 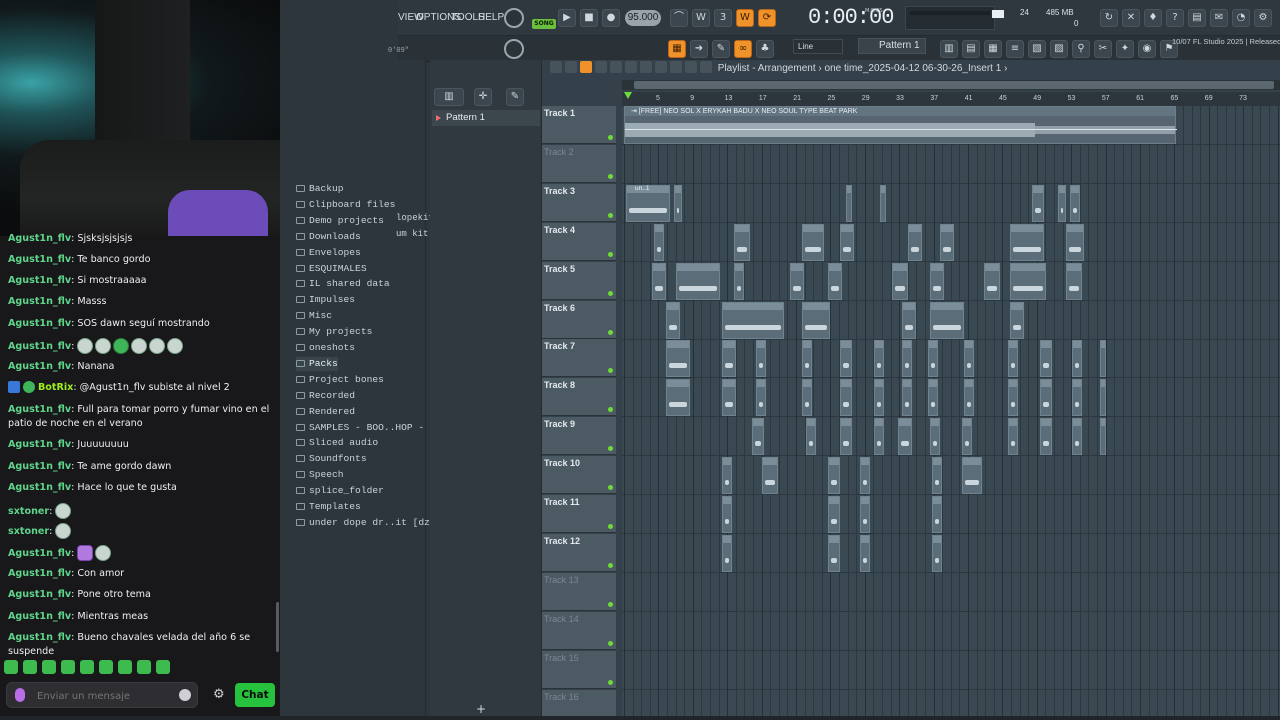 I want to click on message-icon: ✉, so click(x=1219, y=18).